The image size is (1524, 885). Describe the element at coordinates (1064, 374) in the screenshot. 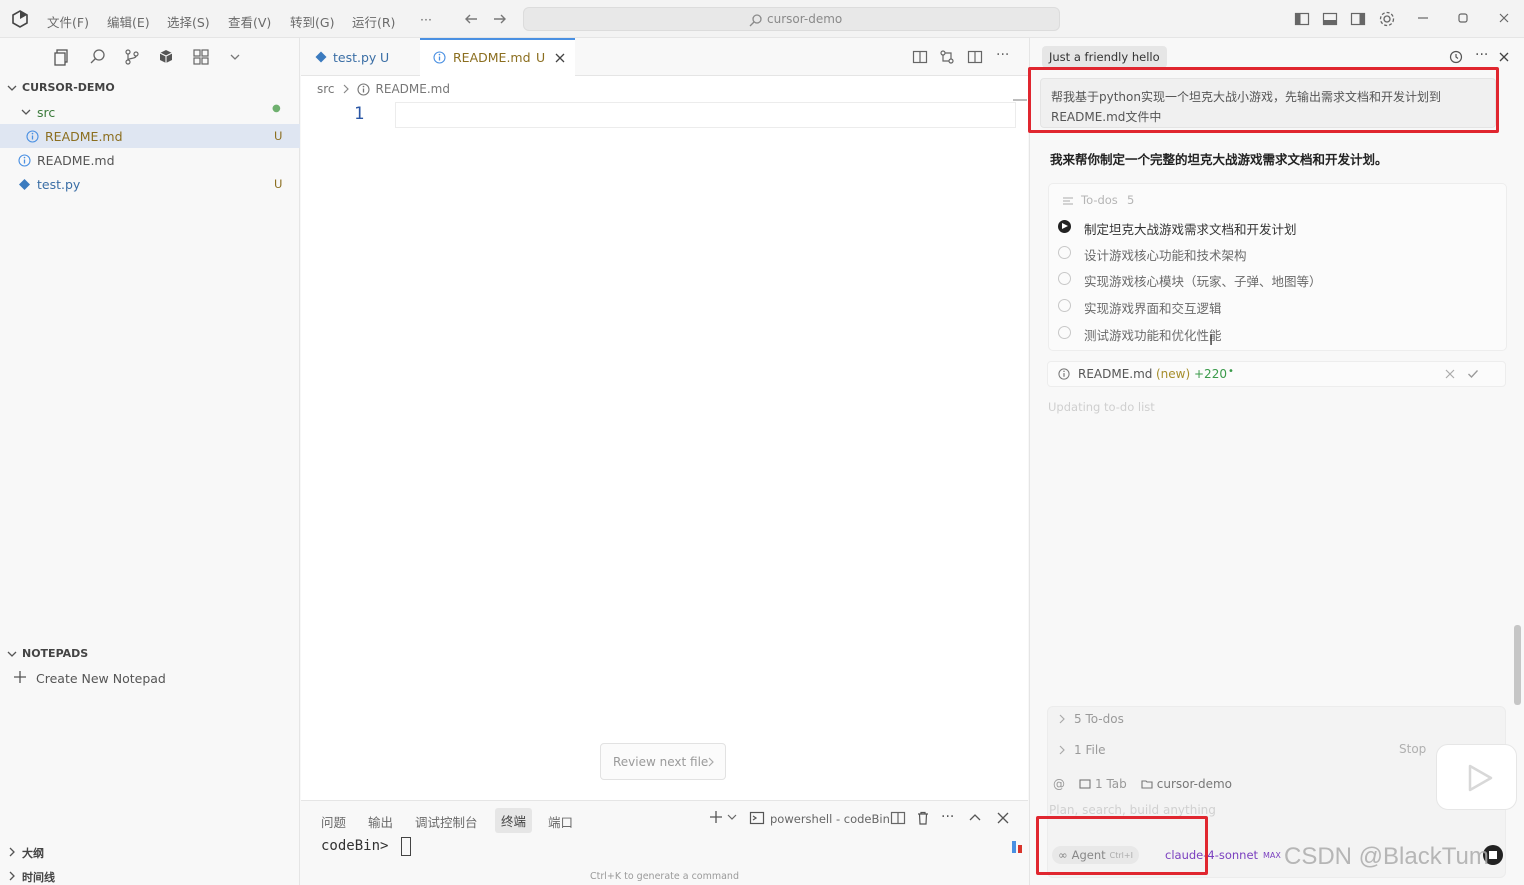

I see `info-icon` at that location.